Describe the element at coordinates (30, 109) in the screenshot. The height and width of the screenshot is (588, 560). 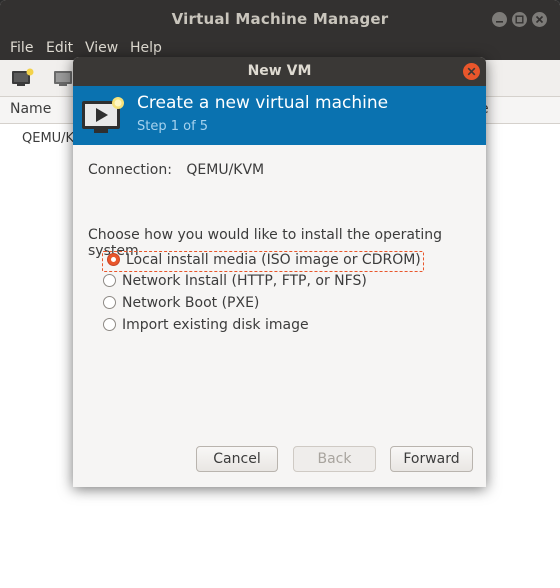
I see `column-name-header: Name` at that location.